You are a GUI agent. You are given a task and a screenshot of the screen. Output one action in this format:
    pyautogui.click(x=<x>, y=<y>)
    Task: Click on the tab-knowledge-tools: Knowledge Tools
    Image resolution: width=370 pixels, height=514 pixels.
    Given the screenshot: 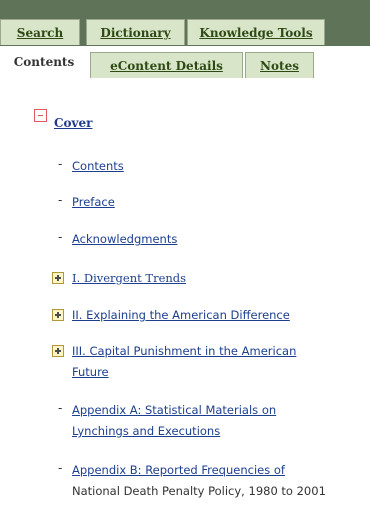 What is the action you would take?
    pyautogui.click(x=256, y=32)
    